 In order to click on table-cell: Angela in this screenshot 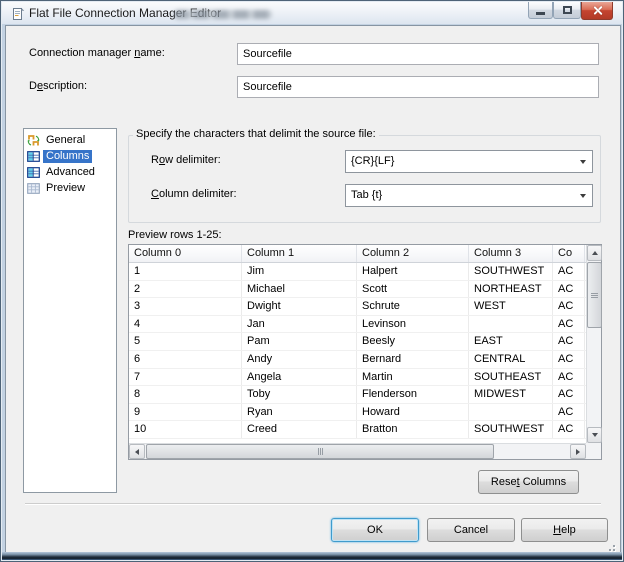, I will do `click(299, 377)`.